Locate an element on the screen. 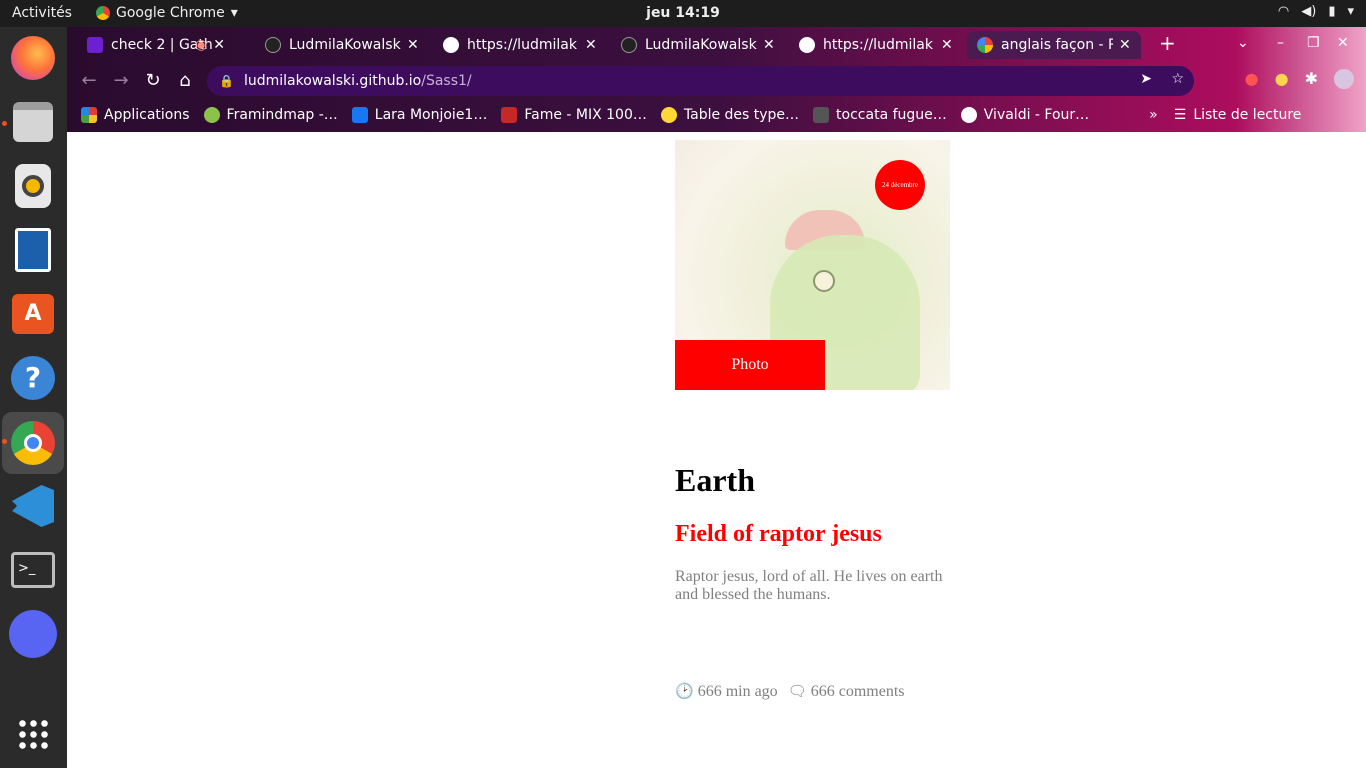 Image resolution: width=1366 pixels, height=768 pixels. system-tray: ◠ ◀) ▮ ▾ is located at coordinates (1316, 11).